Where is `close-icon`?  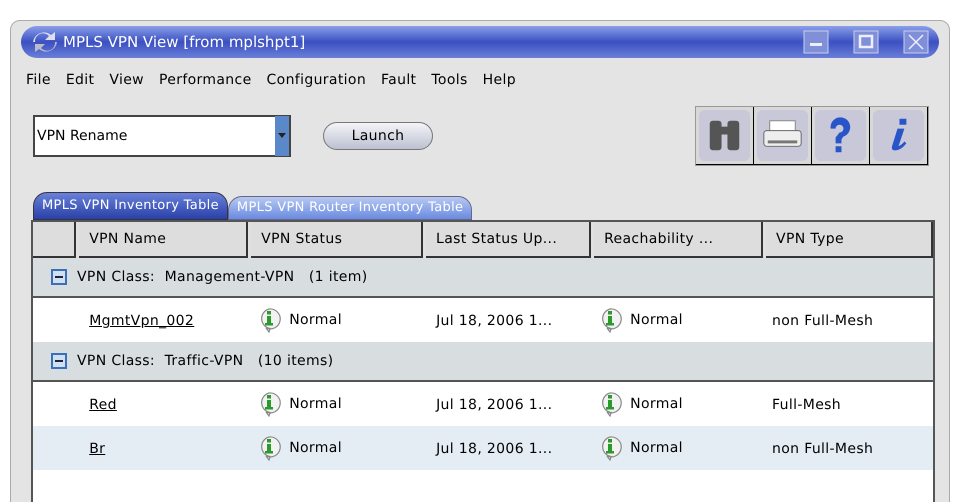 close-icon is located at coordinates (916, 42).